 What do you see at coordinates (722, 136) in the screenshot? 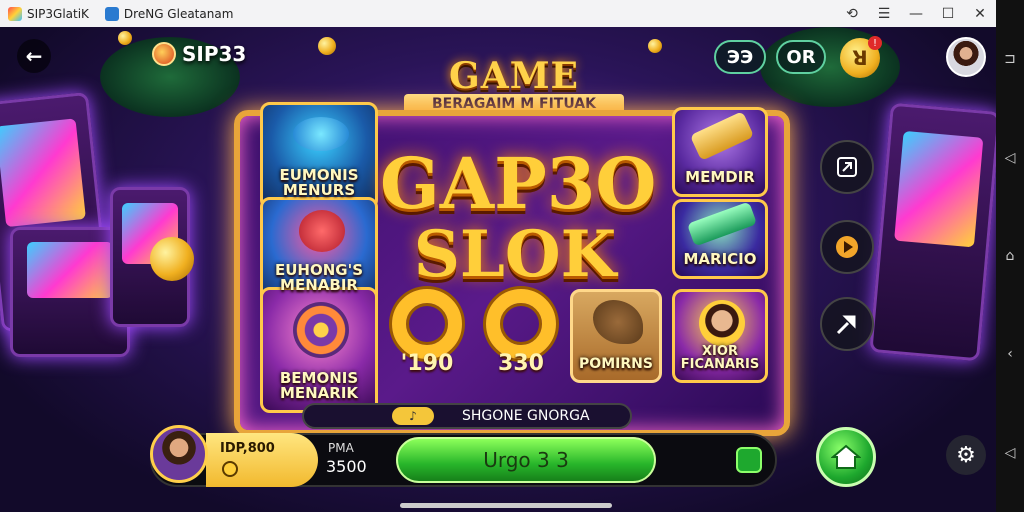
I see `gold-bar-icon` at bounding box center [722, 136].